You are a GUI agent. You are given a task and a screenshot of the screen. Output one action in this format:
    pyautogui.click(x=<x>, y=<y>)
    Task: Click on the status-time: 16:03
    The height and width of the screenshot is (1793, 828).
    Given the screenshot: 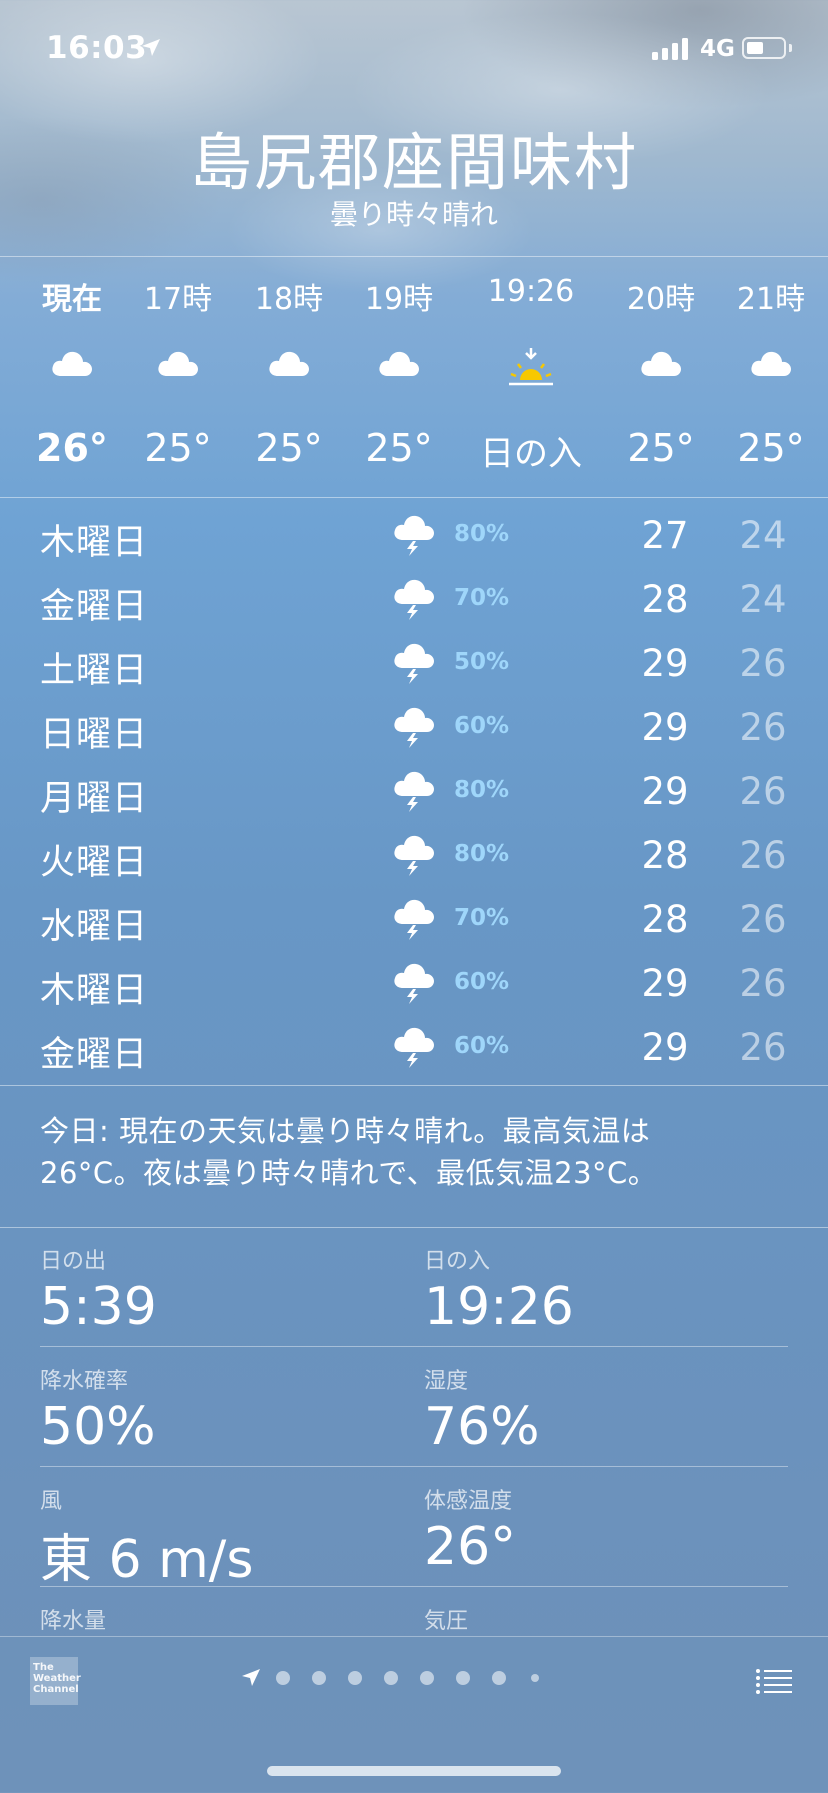 What is the action you would take?
    pyautogui.click(x=97, y=48)
    